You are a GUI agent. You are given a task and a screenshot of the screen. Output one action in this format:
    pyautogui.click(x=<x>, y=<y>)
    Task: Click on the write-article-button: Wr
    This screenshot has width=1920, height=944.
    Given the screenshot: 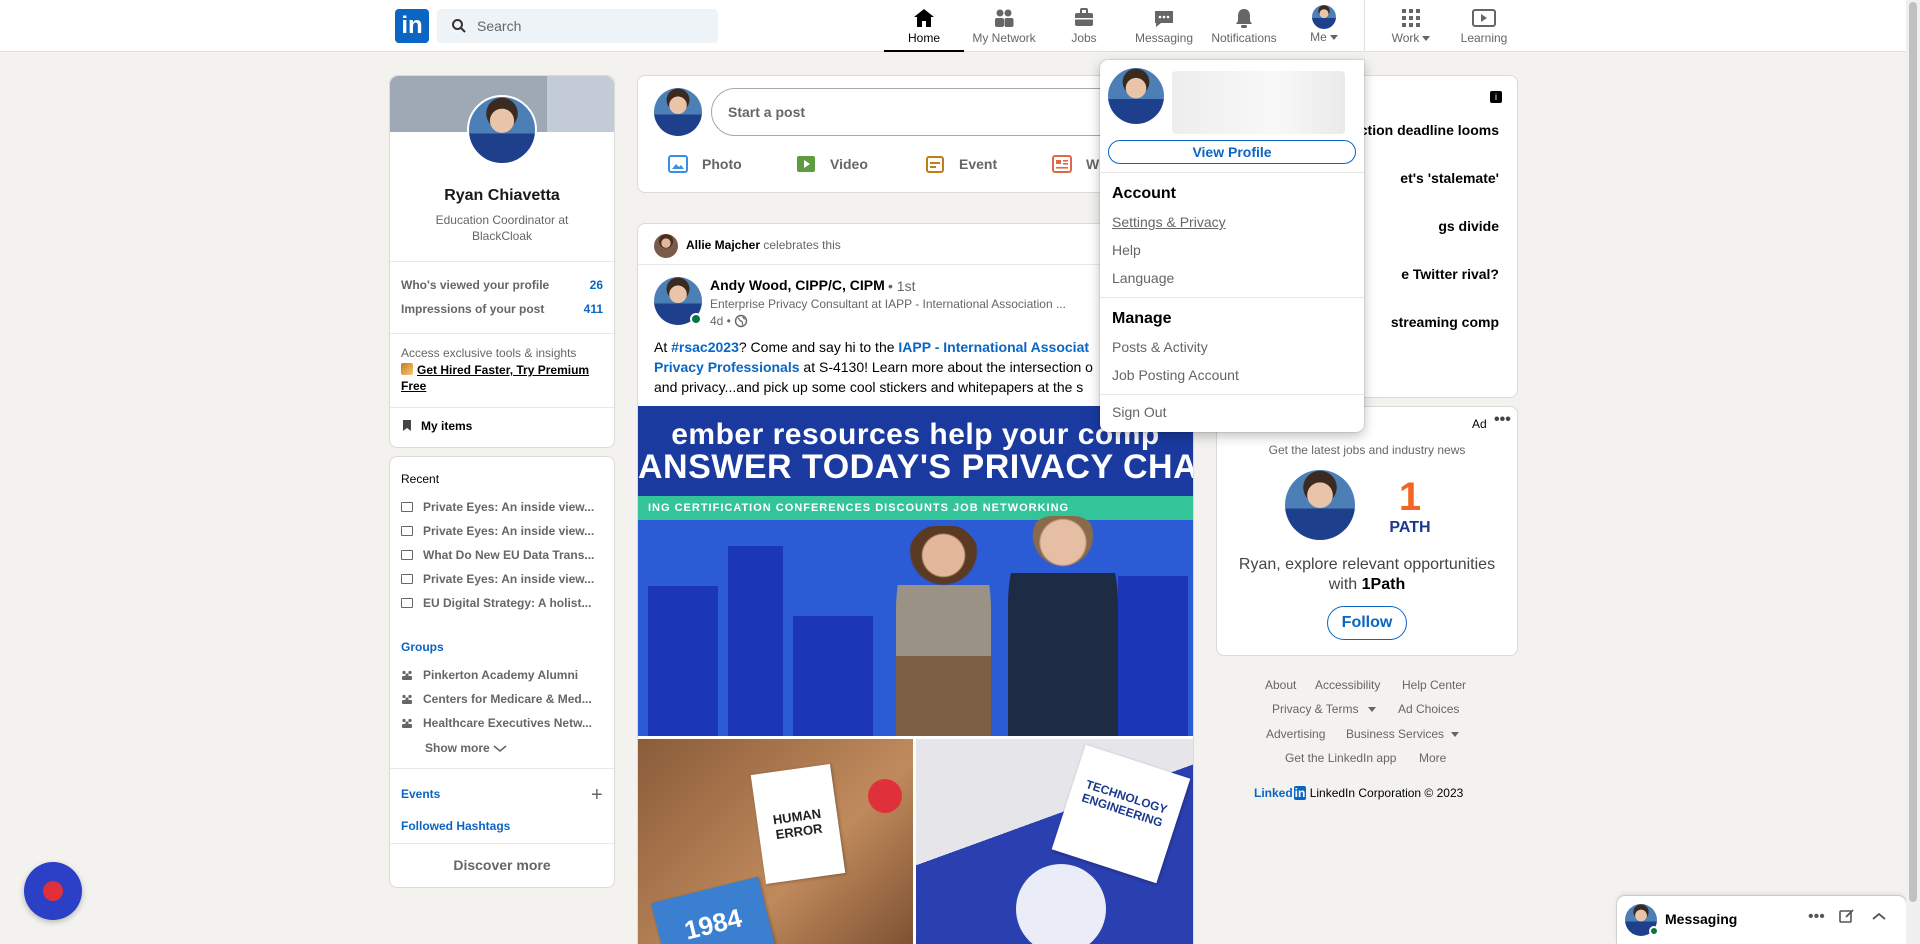 What is the action you would take?
    pyautogui.click(x=1078, y=166)
    